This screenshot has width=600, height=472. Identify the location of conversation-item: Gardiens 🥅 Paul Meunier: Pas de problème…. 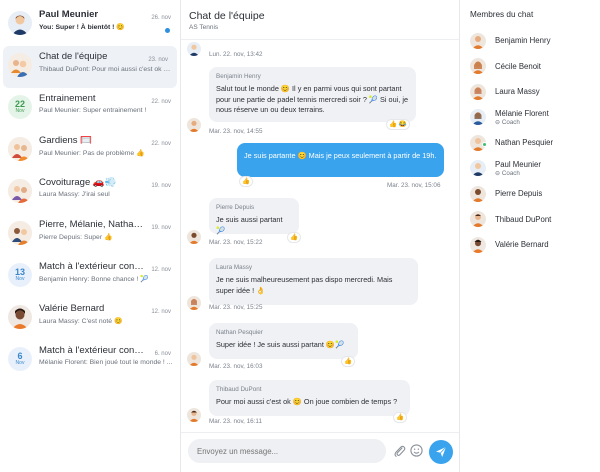
(90, 151).